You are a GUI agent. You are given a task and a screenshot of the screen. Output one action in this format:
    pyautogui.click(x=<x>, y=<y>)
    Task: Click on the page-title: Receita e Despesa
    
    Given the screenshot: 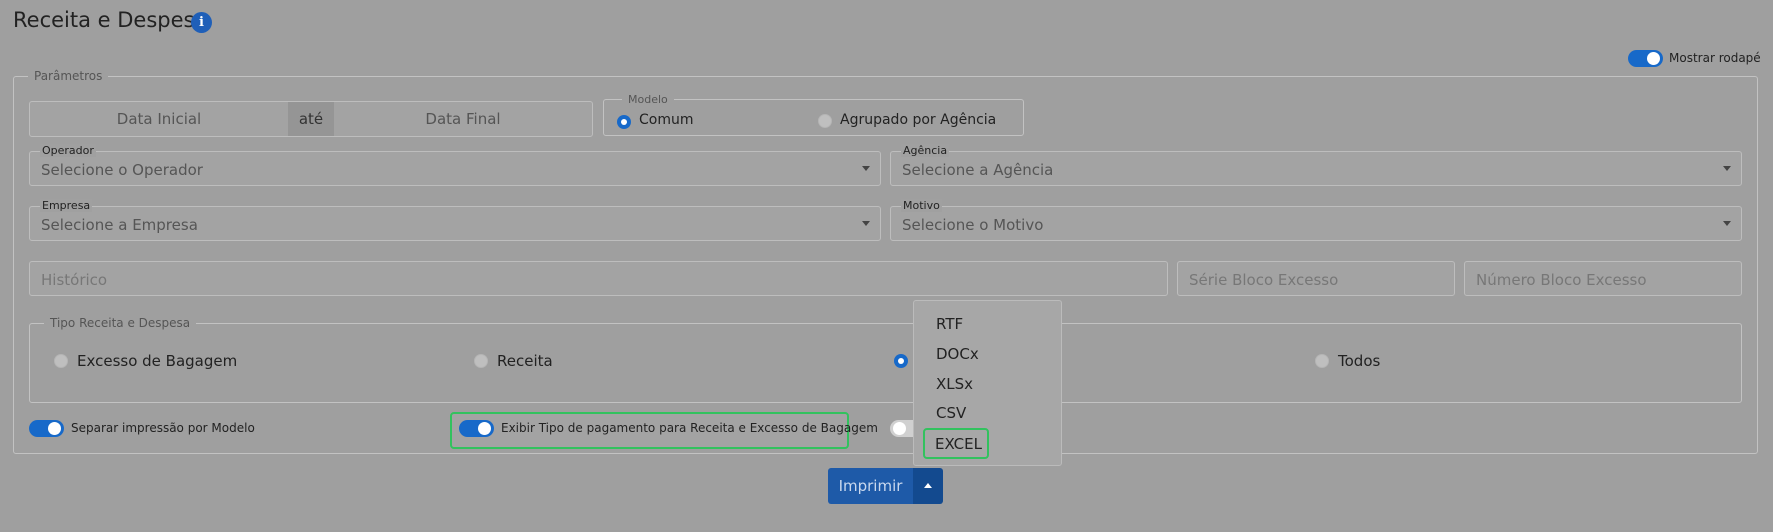 What is the action you would take?
    pyautogui.click(x=110, y=20)
    